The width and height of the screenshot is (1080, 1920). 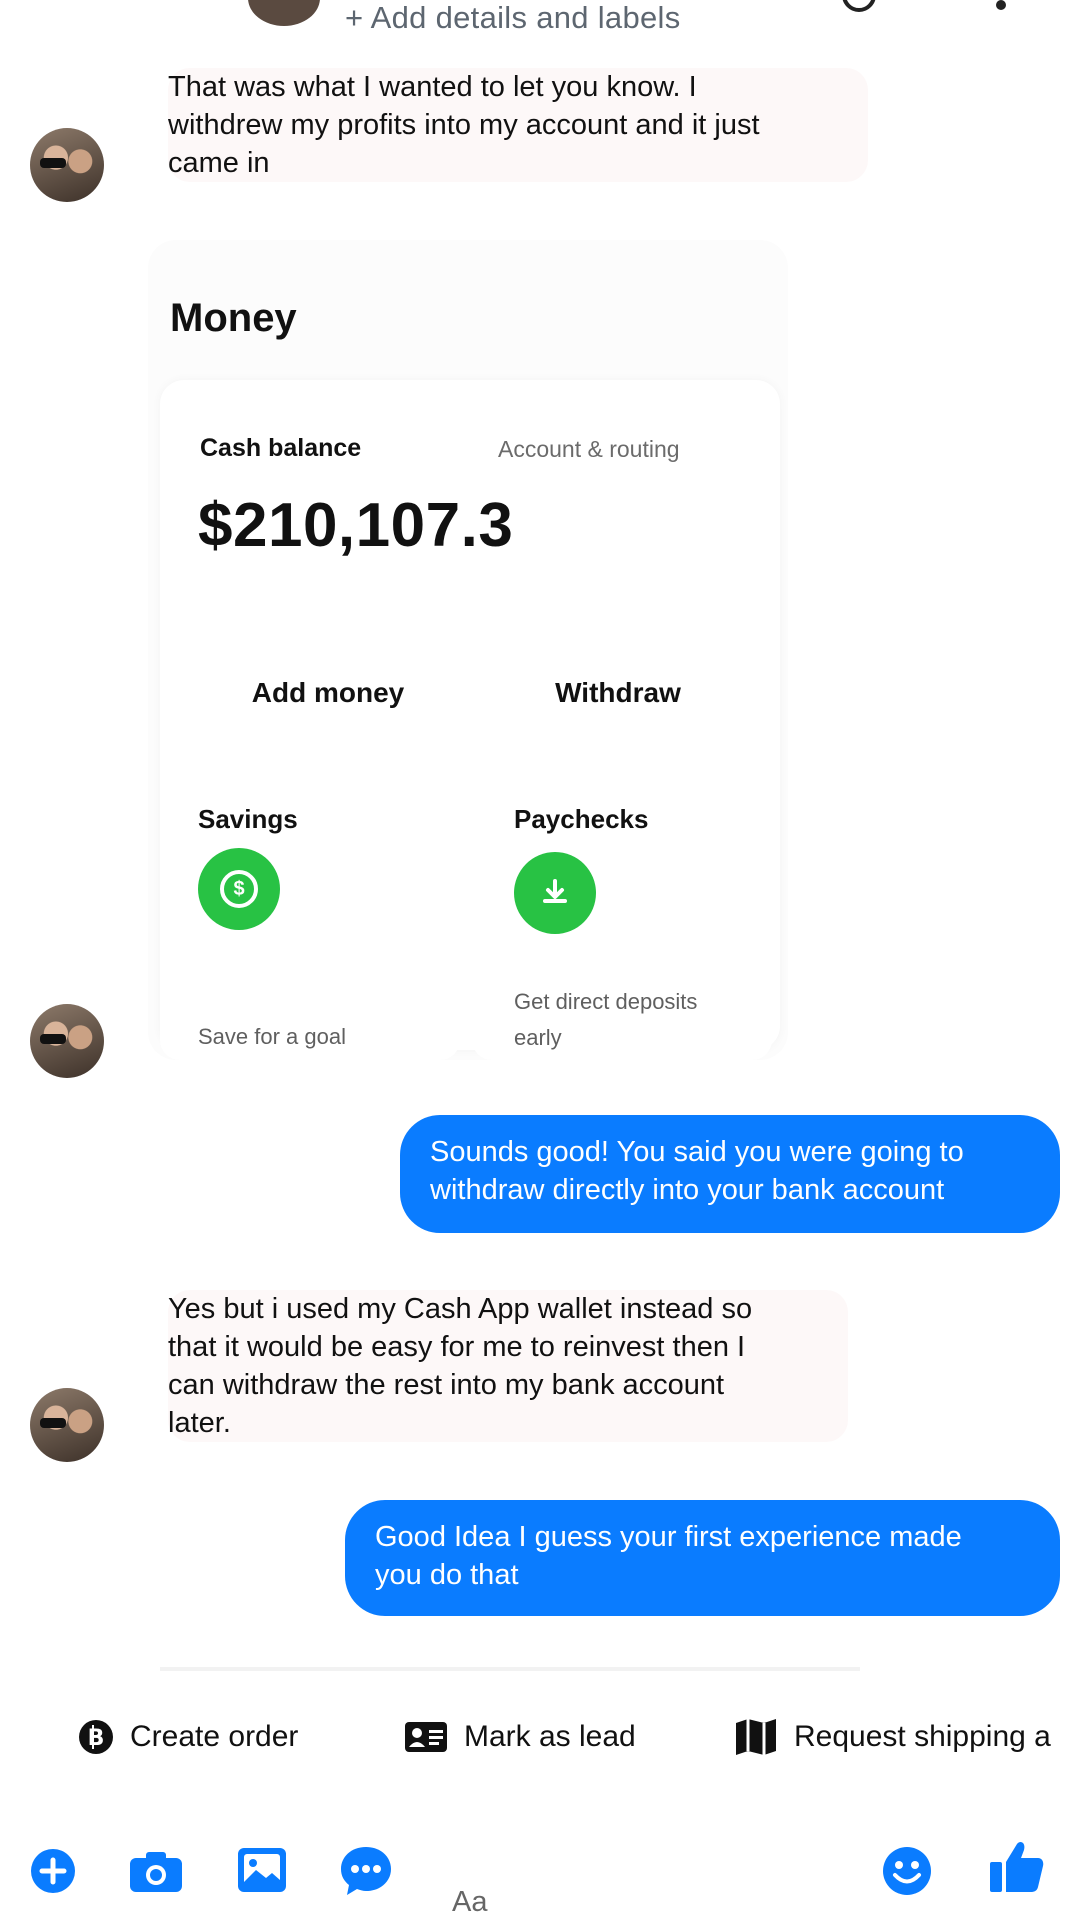 What do you see at coordinates (284, 13) in the screenshot?
I see `header-avatar` at bounding box center [284, 13].